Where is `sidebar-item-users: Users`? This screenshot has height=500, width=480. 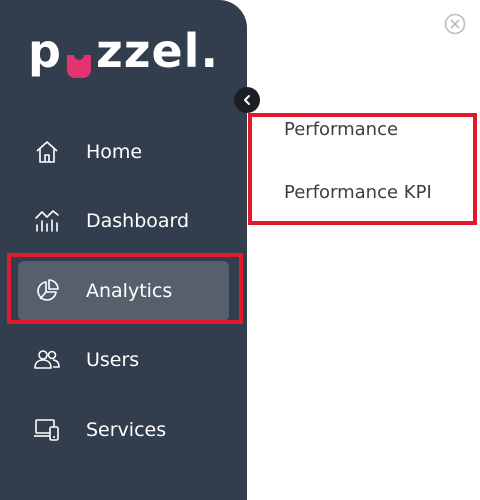
sidebar-item-users: Users is located at coordinates (123, 360).